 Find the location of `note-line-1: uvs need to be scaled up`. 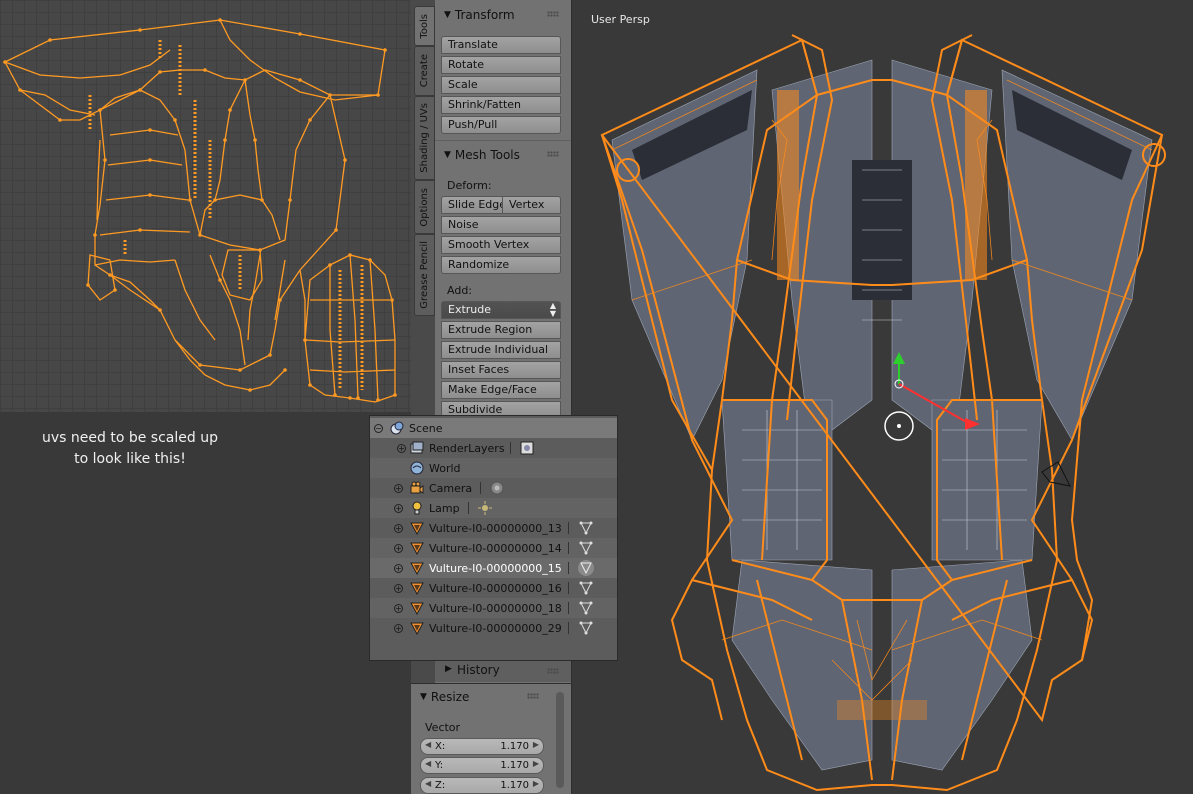

note-line-1: uvs need to be scaled up is located at coordinates (130, 438).